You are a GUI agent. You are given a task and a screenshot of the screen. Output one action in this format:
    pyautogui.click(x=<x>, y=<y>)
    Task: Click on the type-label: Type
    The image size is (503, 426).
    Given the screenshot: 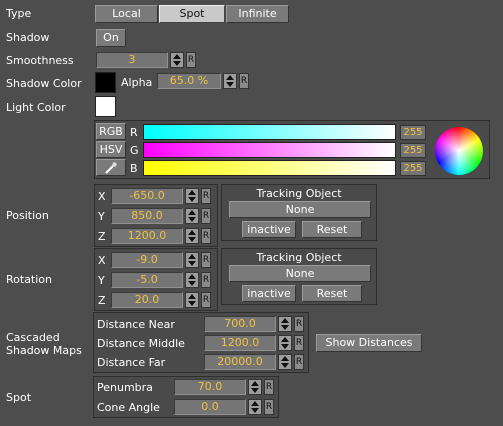 What is the action you would take?
    pyautogui.click(x=19, y=13)
    